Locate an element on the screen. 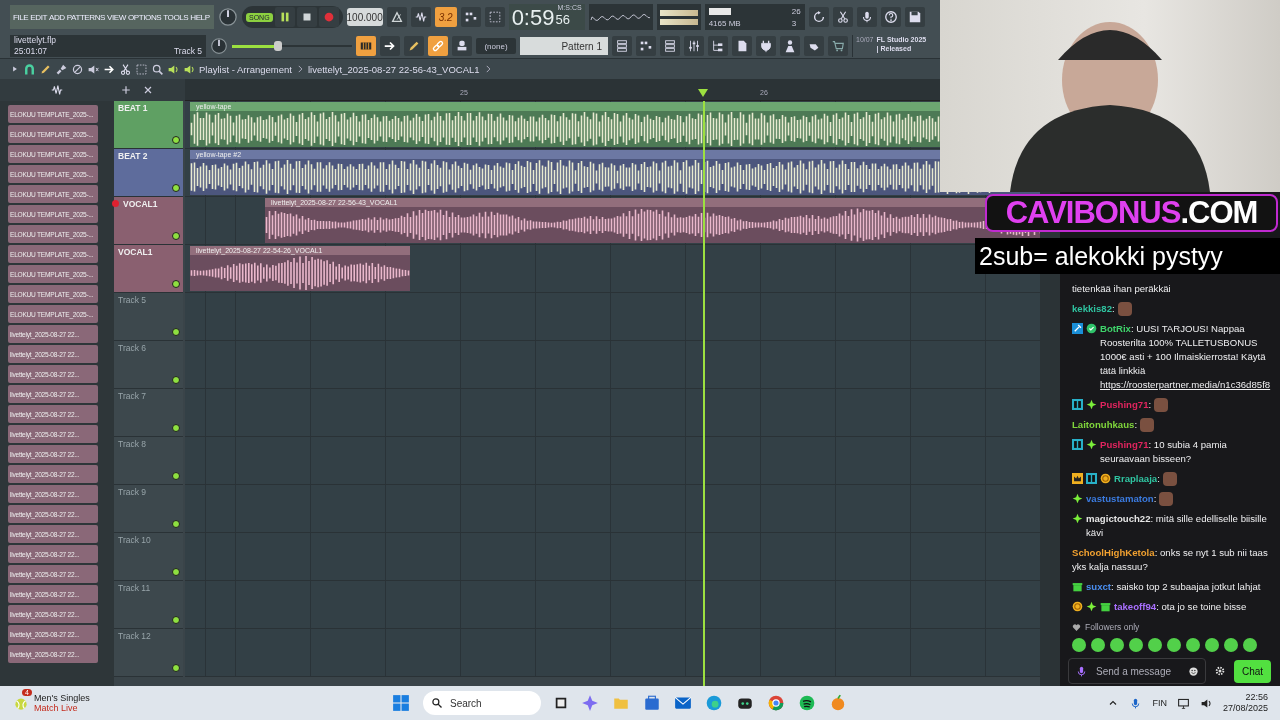 This screenshot has height=720, width=1280. chat-message: kekkis82: is located at coordinates (1093, 309).